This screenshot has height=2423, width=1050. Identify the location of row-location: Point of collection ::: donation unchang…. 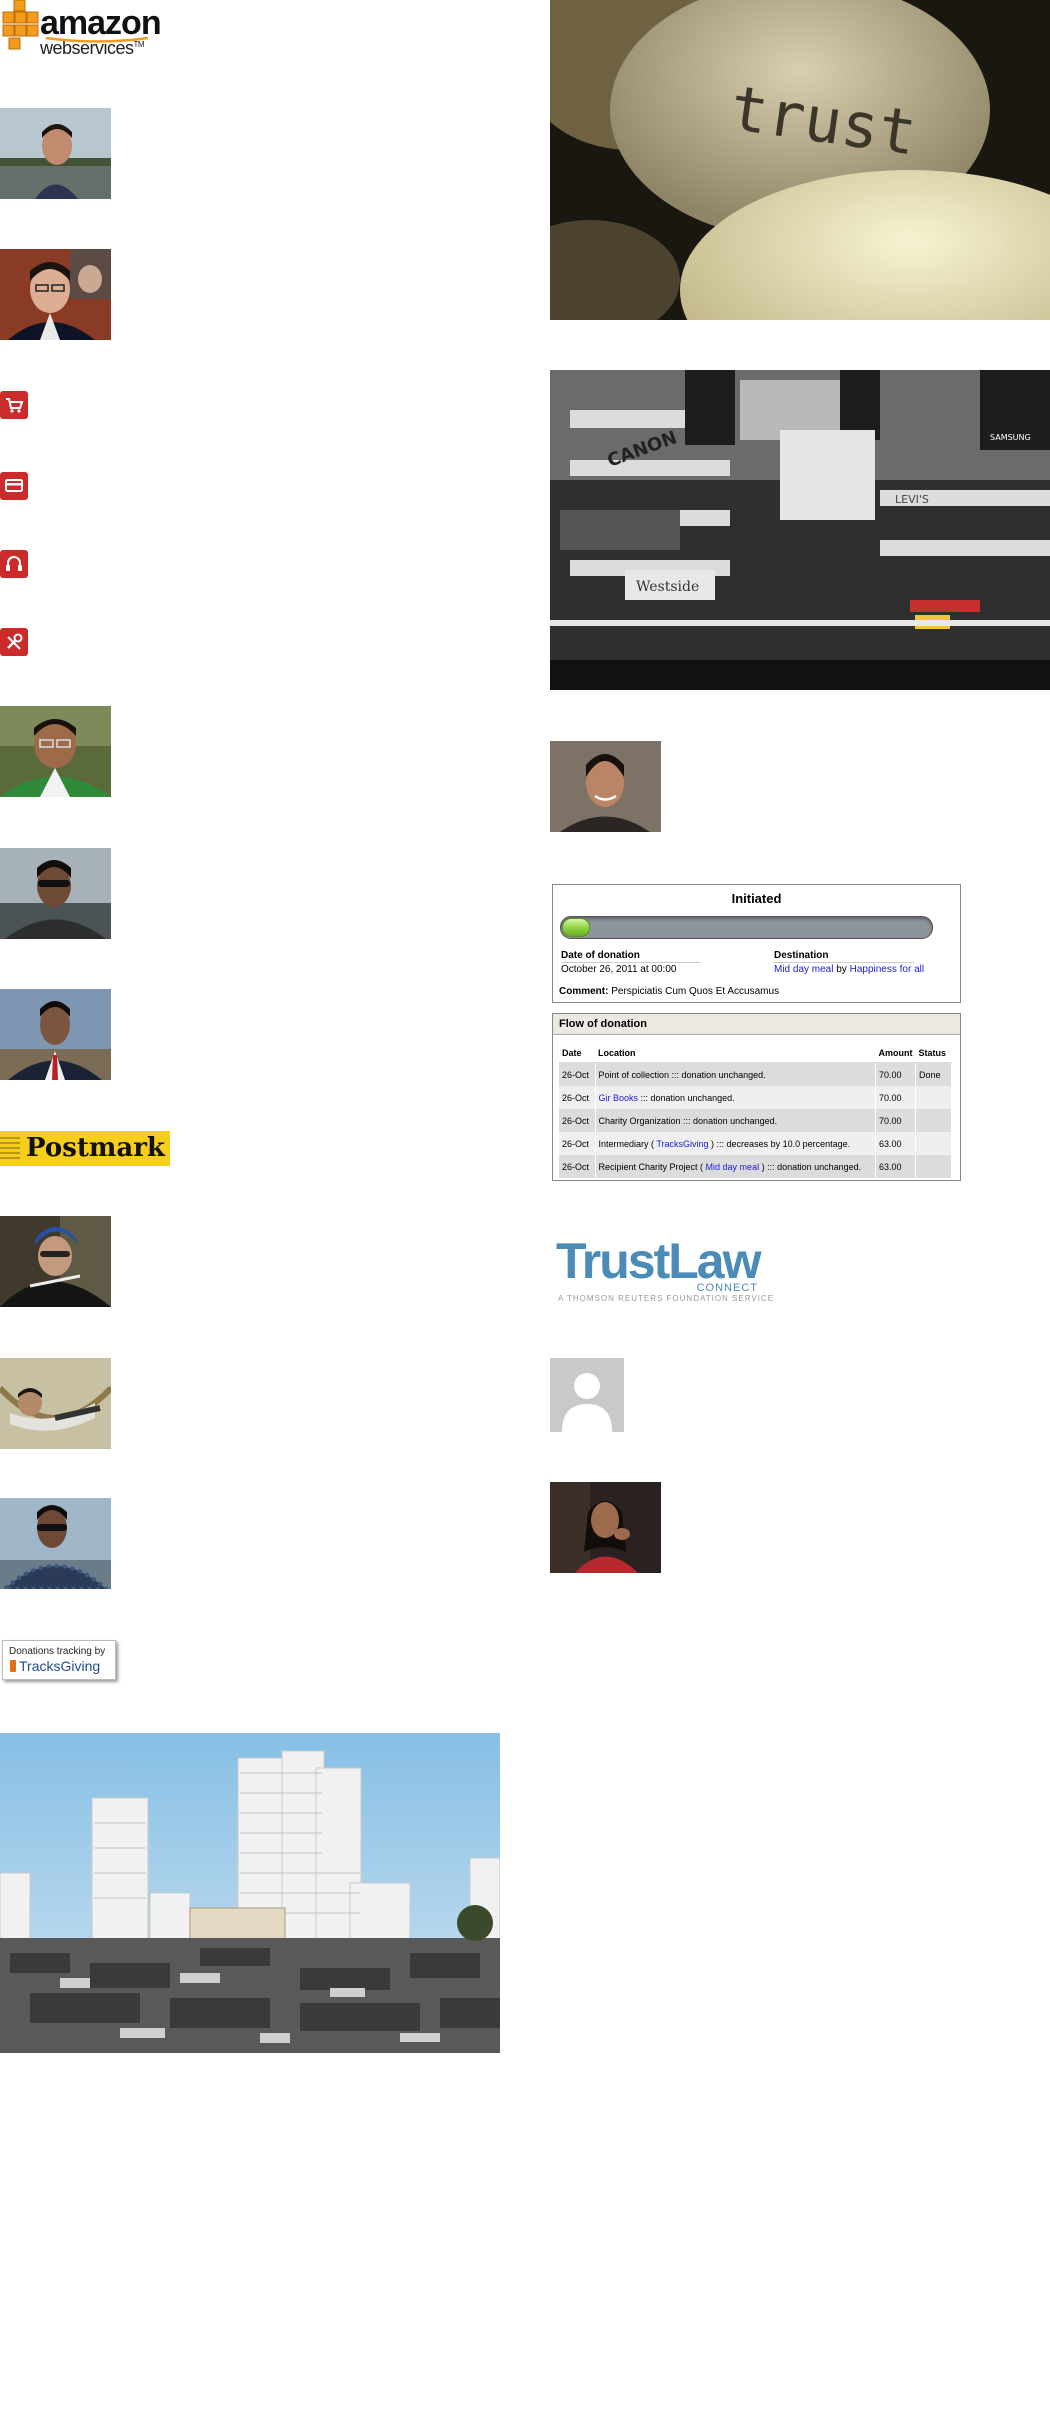
(735, 1074).